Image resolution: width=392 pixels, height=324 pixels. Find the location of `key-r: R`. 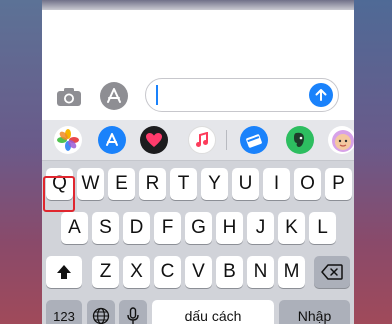

key-r: R is located at coordinates (152, 184).